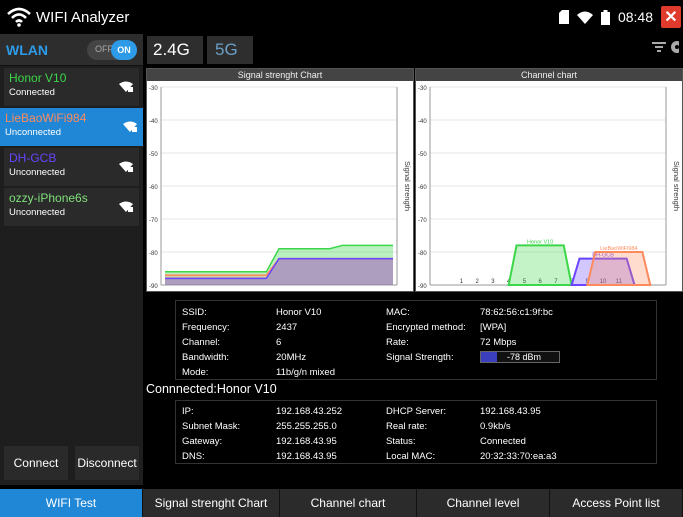 This screenshot has width=683, height=517. What do you see at coordinates (46, 118) in the screenshot?
I see `network-name: LieBaoWiFi984` at bounding box center [46, 118].